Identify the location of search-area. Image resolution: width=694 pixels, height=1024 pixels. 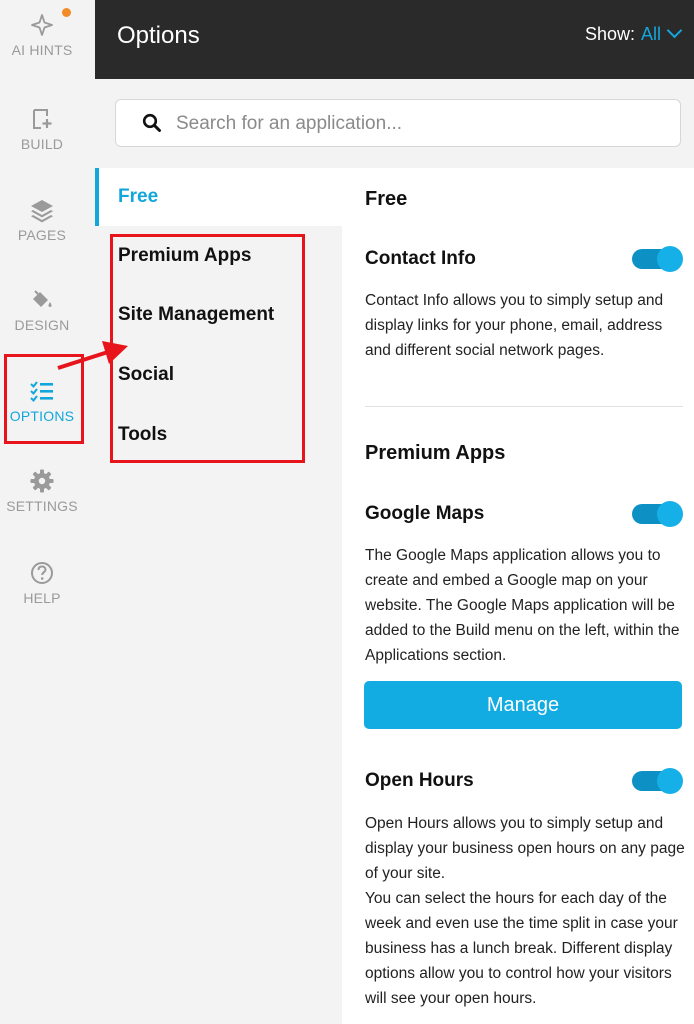
(394, 123).